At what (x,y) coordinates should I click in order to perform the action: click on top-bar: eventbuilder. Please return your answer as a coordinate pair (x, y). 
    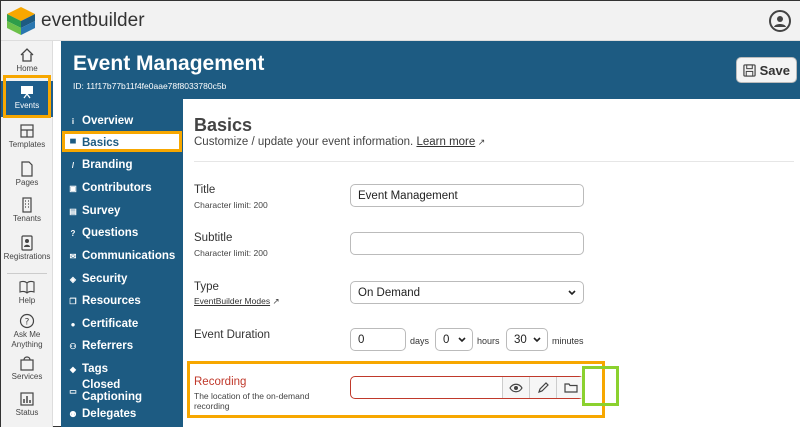
    Looking at the image, I should click on (400, 21).